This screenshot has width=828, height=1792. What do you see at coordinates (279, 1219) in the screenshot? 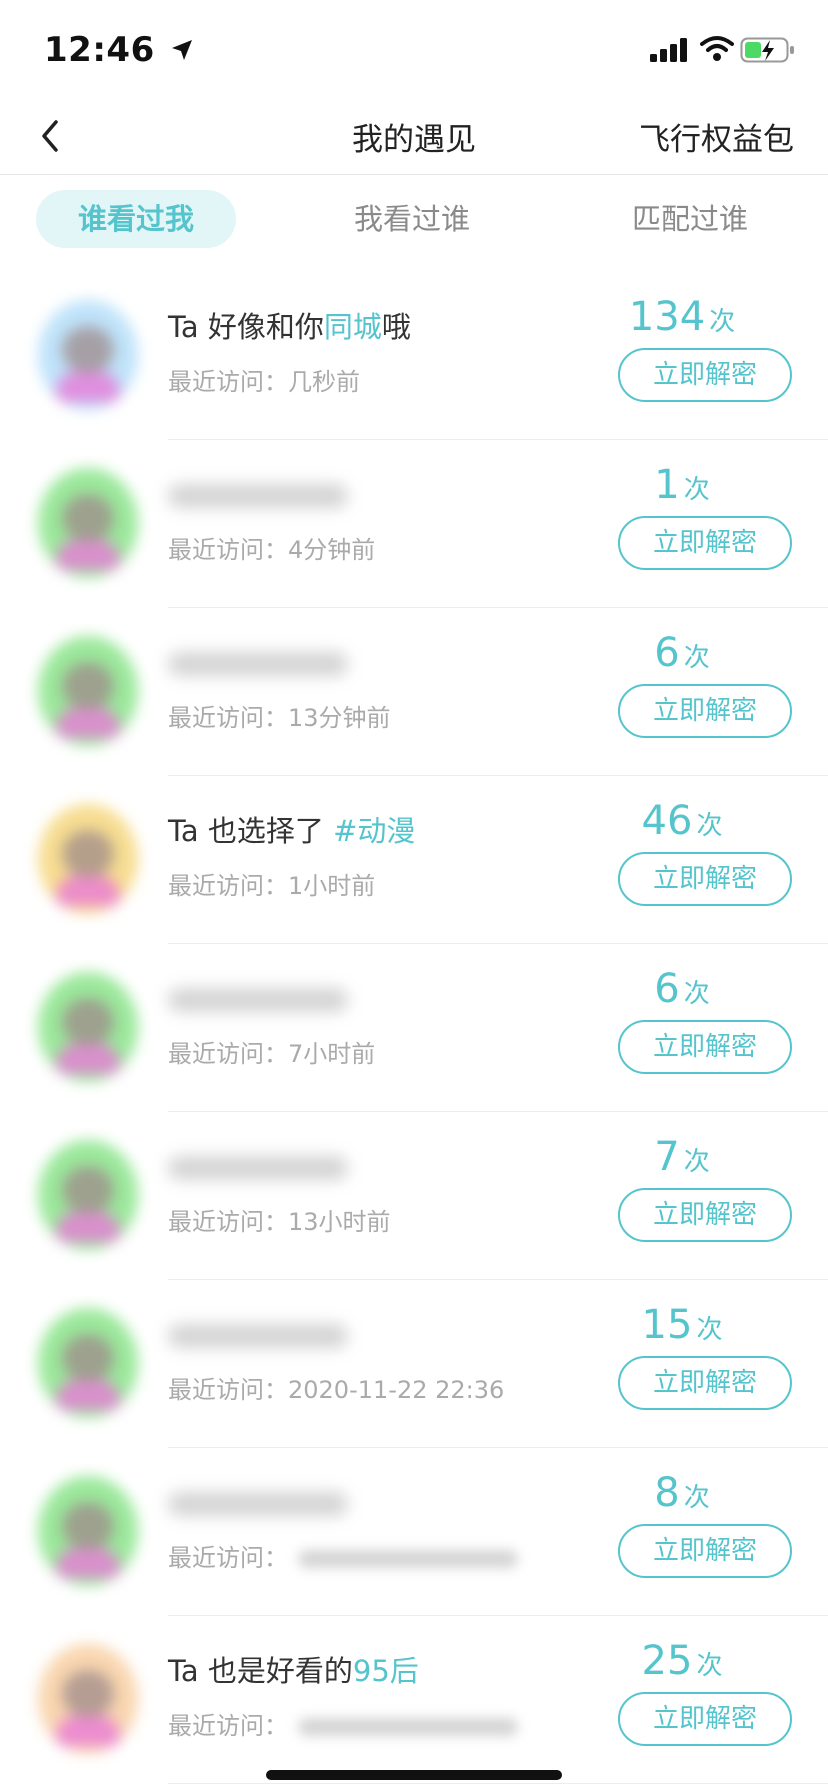
I see `last-visit: 最近访问：13小时前` at bounding box center [279, 1219].